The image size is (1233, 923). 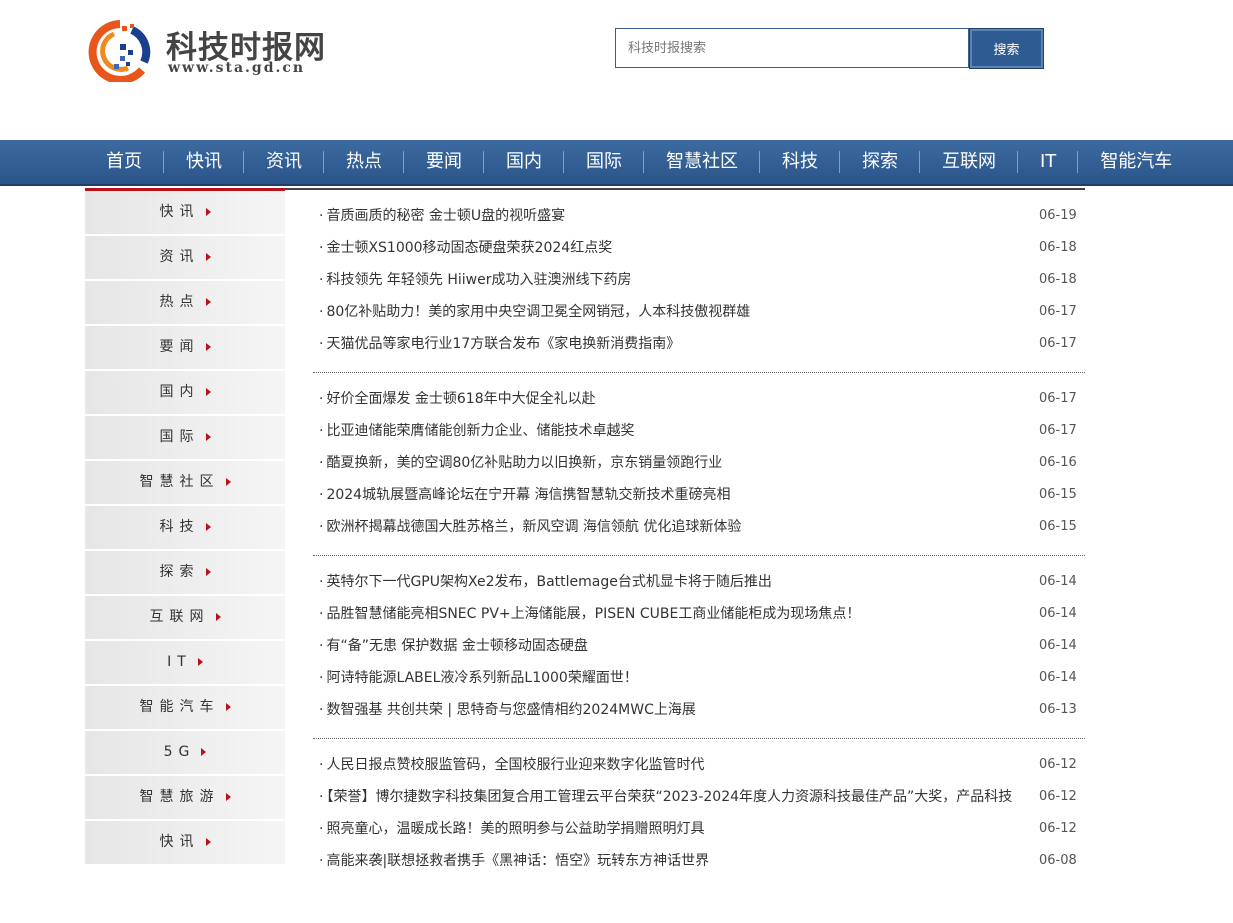 I want to click on news-title-link: 天猫优品等家电行业17方联合发布《家电换新消费指南》, so click(x=676, y=344).